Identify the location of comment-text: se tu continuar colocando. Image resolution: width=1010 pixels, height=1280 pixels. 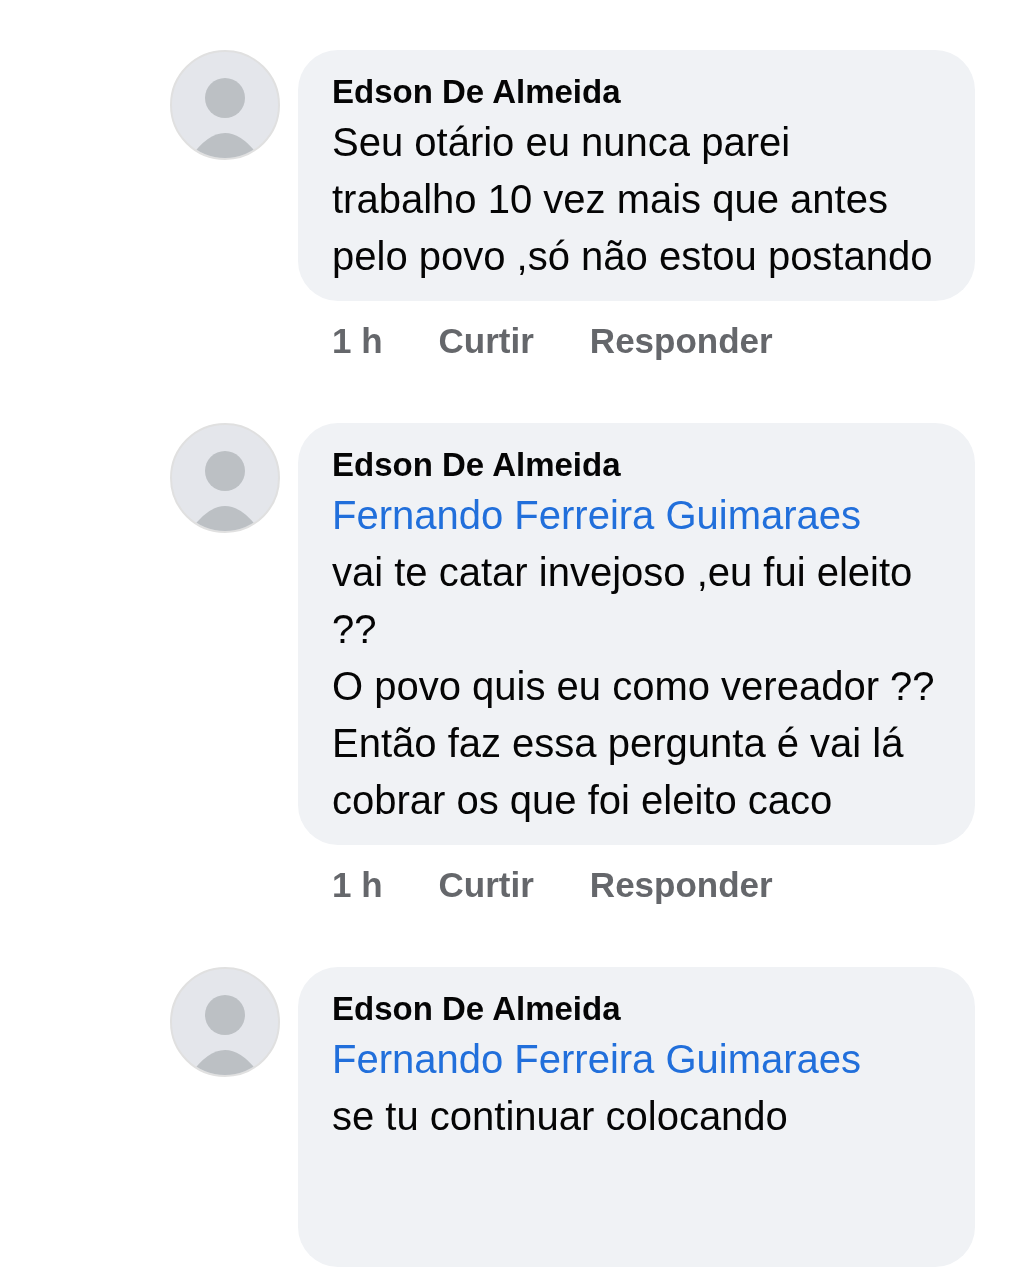
(560, 1116).